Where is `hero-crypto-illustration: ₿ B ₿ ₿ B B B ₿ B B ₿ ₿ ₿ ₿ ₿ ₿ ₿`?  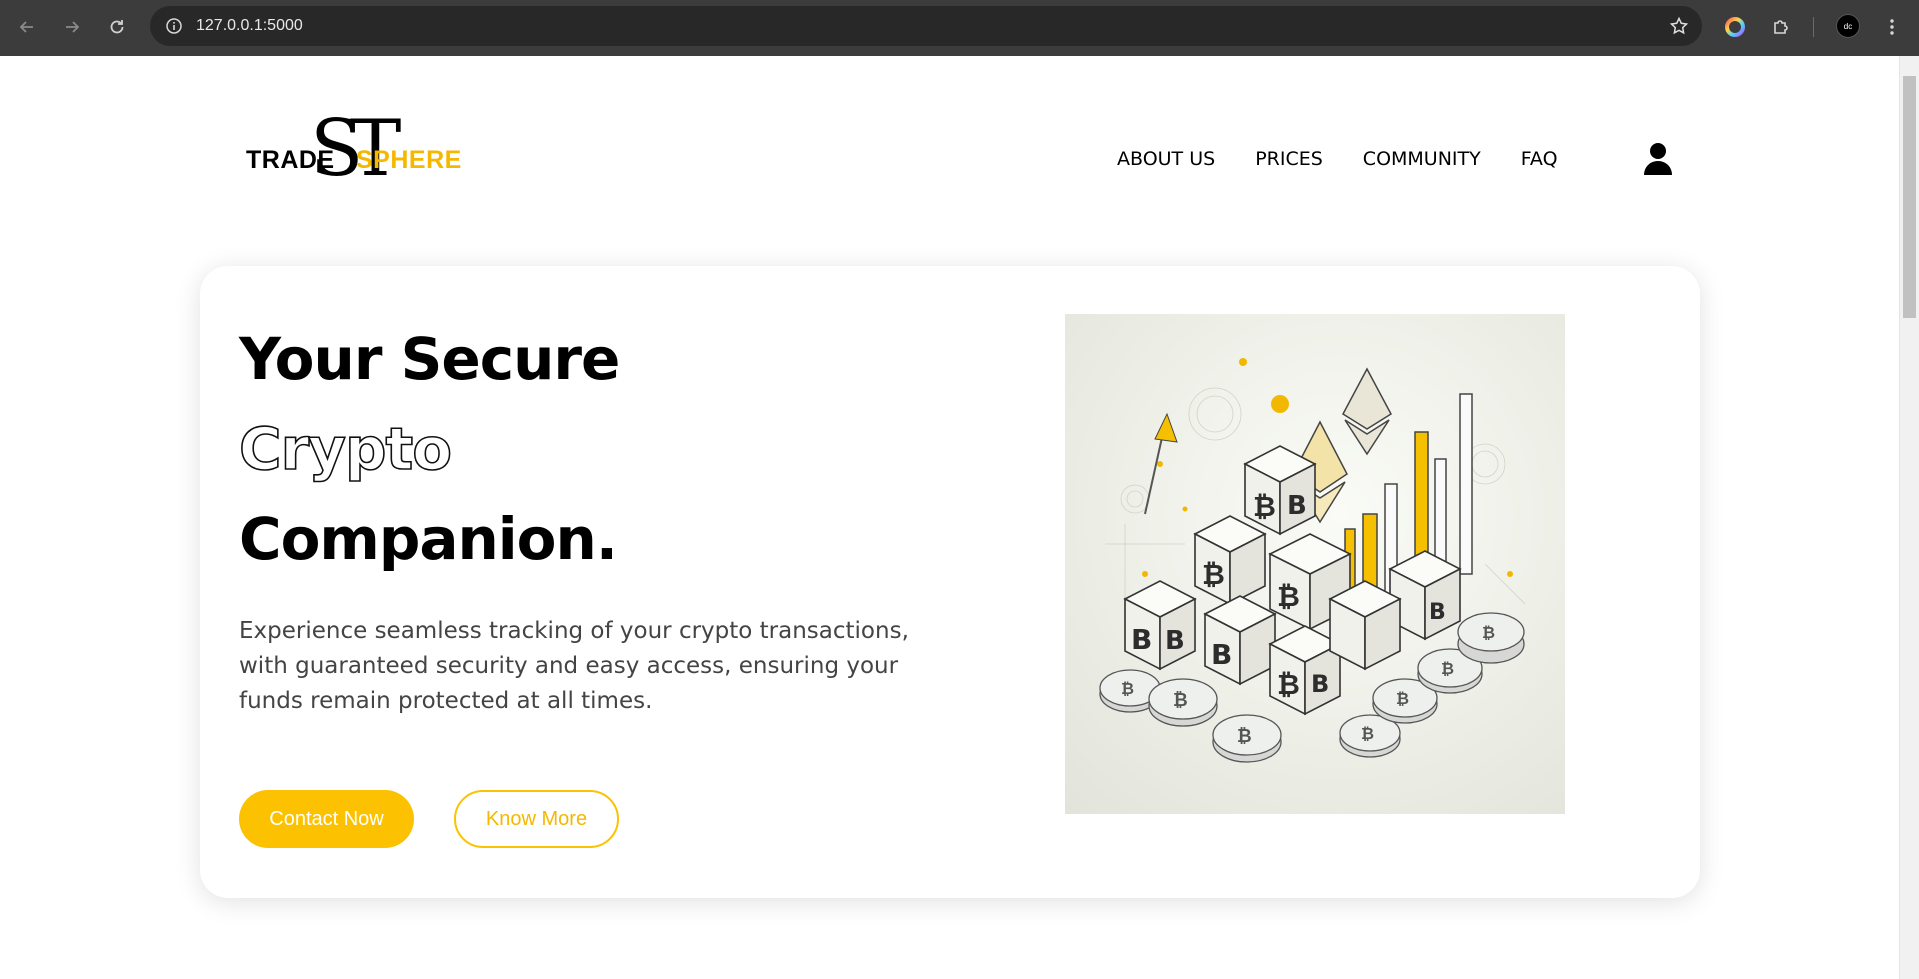 hero-crypto-illustration: ₿ B ₿ ₿ B B B ₿ B B ₿ ₿ ₿ ₿ ₿ ₿ ₿ is located at coordinates (1315, 564).